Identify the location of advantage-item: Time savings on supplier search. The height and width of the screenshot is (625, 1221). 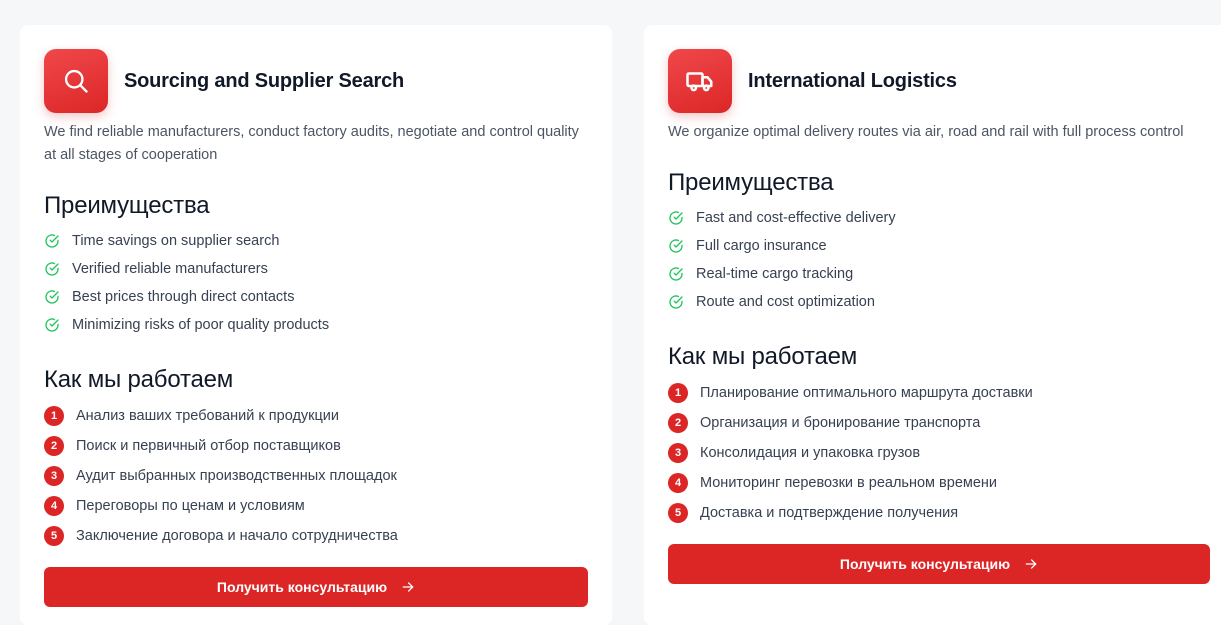
(316, 241).